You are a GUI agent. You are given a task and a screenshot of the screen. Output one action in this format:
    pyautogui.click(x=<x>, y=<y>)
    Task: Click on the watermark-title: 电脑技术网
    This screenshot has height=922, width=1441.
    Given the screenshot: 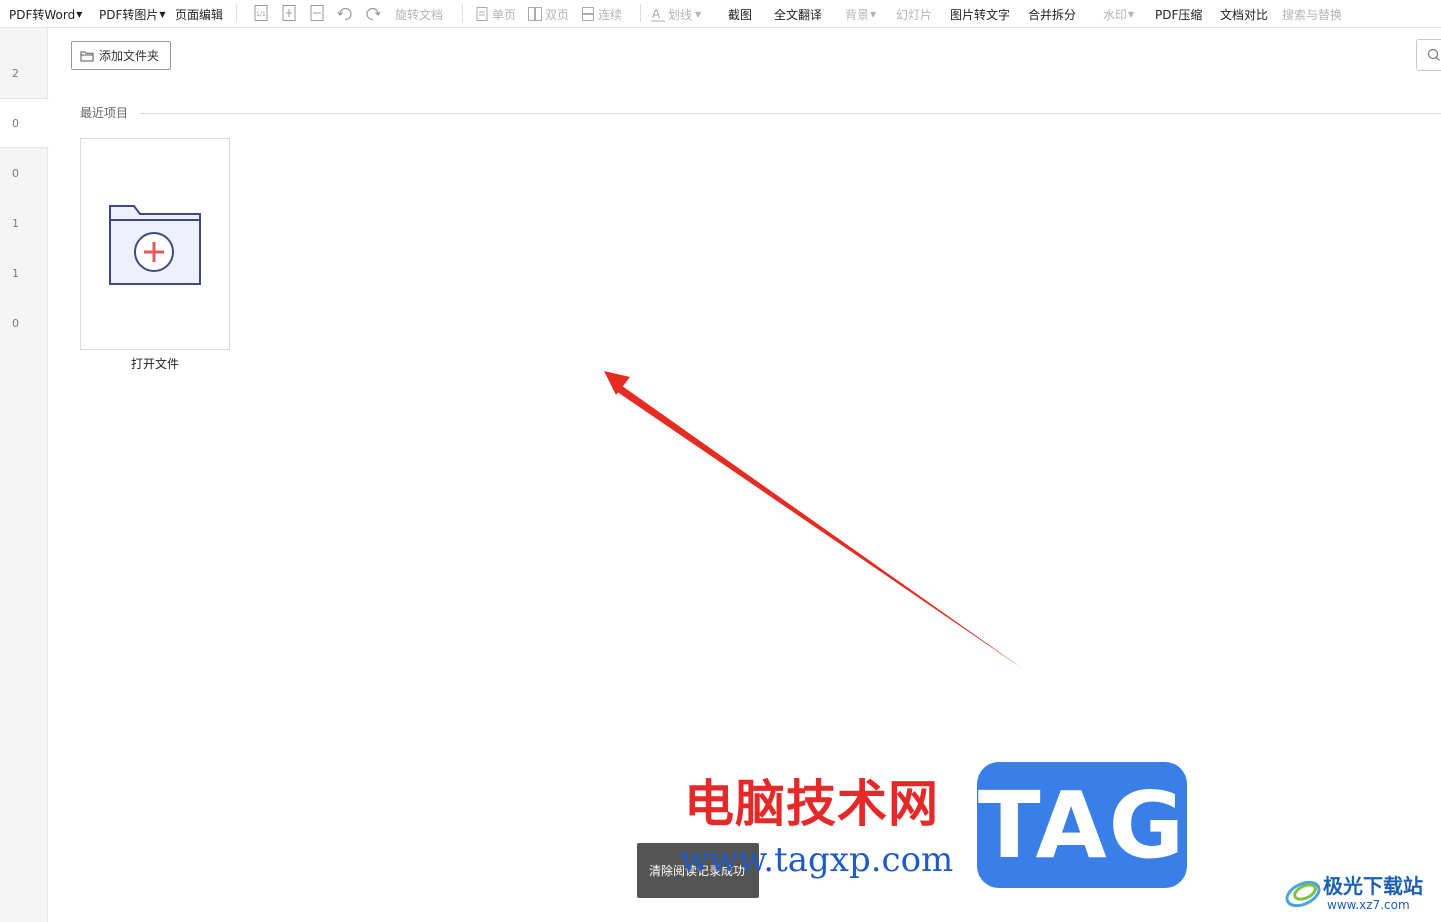 What is the action you would take?
    pyautogui.click(x=811, y=803)
    